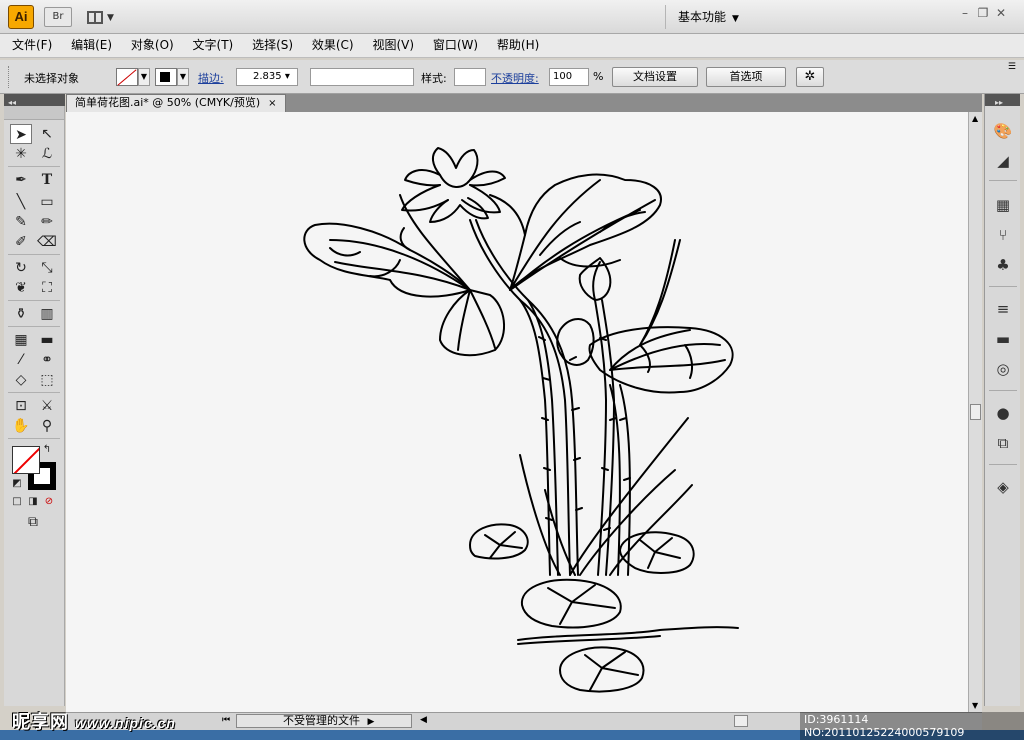  Describe the element at coordinates (1012, 67) in the screenshot. I see `panel-menu-icon: ☰` at that location.